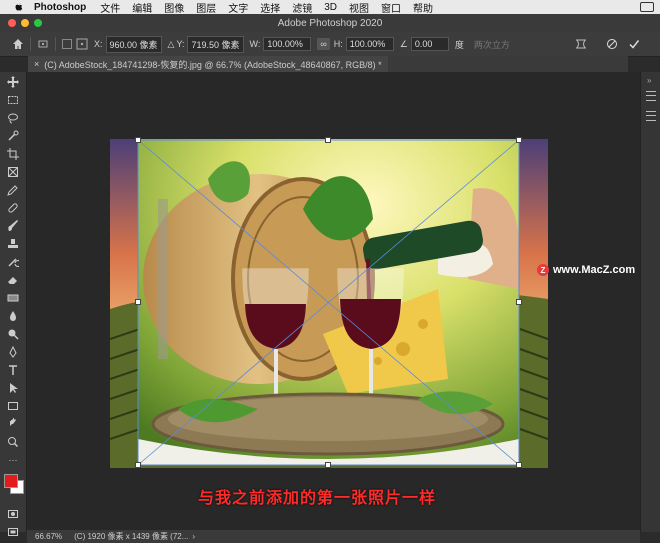 The width and height of the screenshot is (660, 543). I want to click on right-panel-dock: », so click(650, 302).